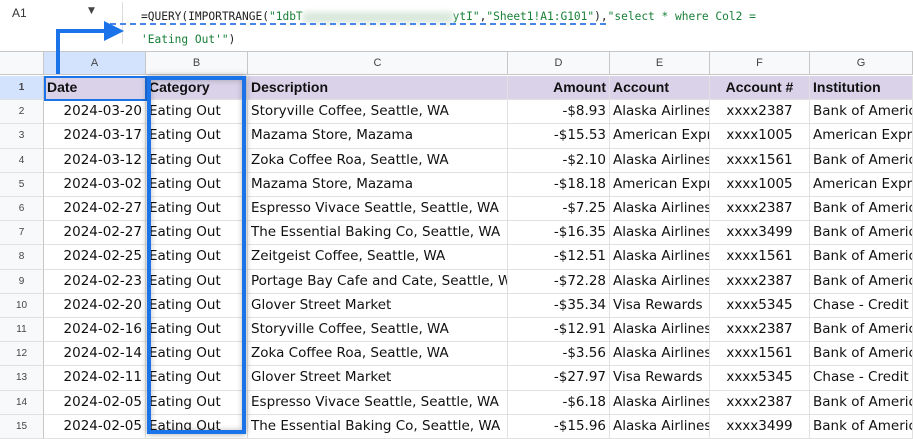  What do you see at coordinates (95, 136) in the screenshot?
I see `cell-date: 2024-03-17` at bounding box center [95, 136].